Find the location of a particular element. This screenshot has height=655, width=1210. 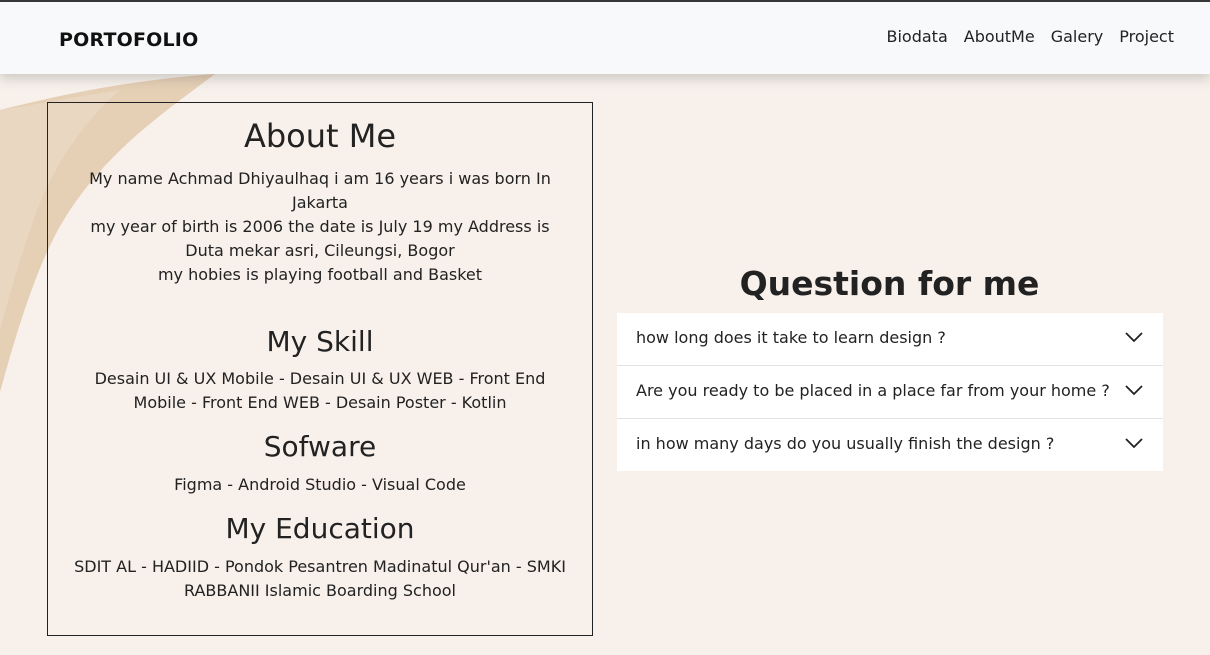

education-title: My Education is located at coordinates (320, 528).